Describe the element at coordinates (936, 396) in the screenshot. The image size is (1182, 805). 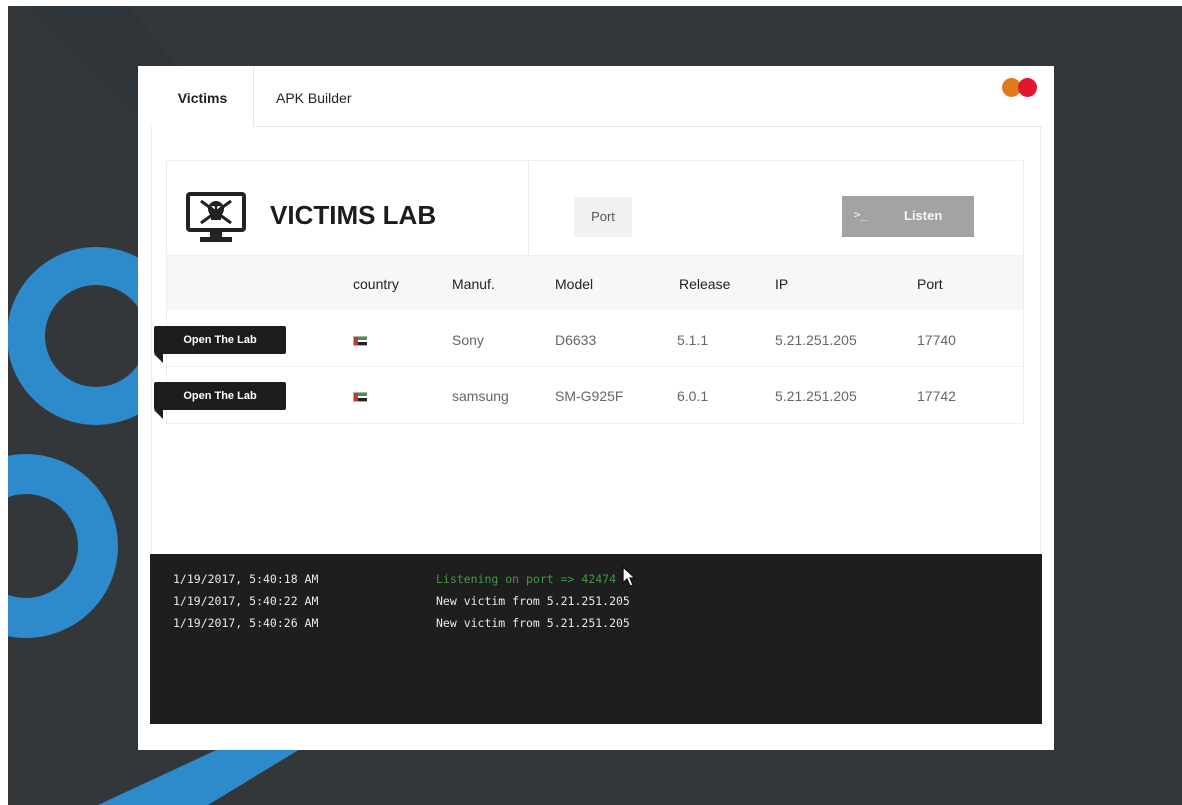
I see `cell-port: 17742` at that location.